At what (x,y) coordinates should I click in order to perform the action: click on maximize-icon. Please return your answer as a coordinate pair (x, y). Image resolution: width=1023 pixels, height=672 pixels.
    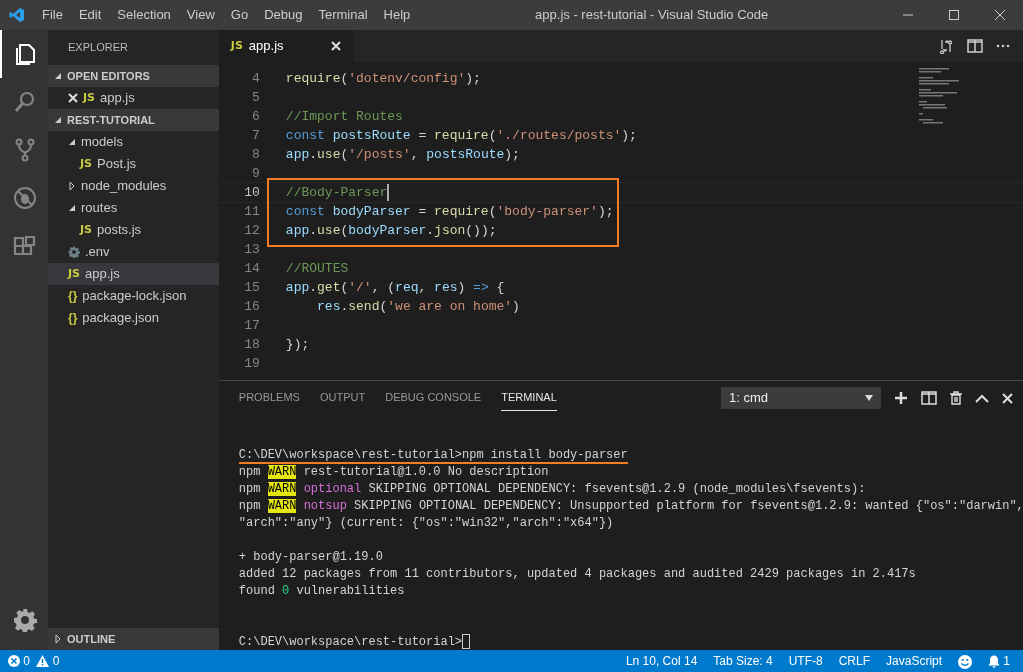
    Looking at the image, I should click on (954, 15).